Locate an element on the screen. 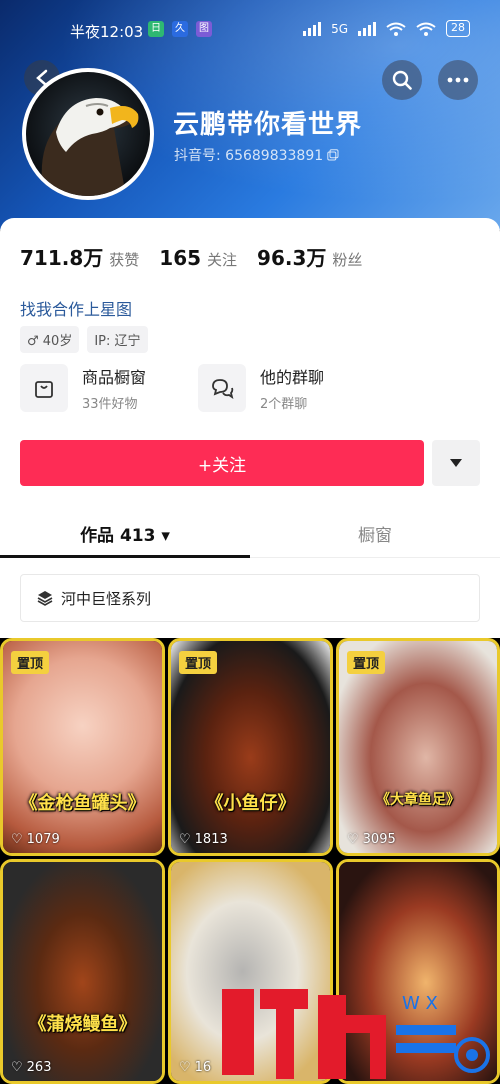 This screenshot has width=500, height=1084. profile-stats: 711.8万 获赞 165 关注 96.3万 粉丝 is located at coordinates (201, 256).